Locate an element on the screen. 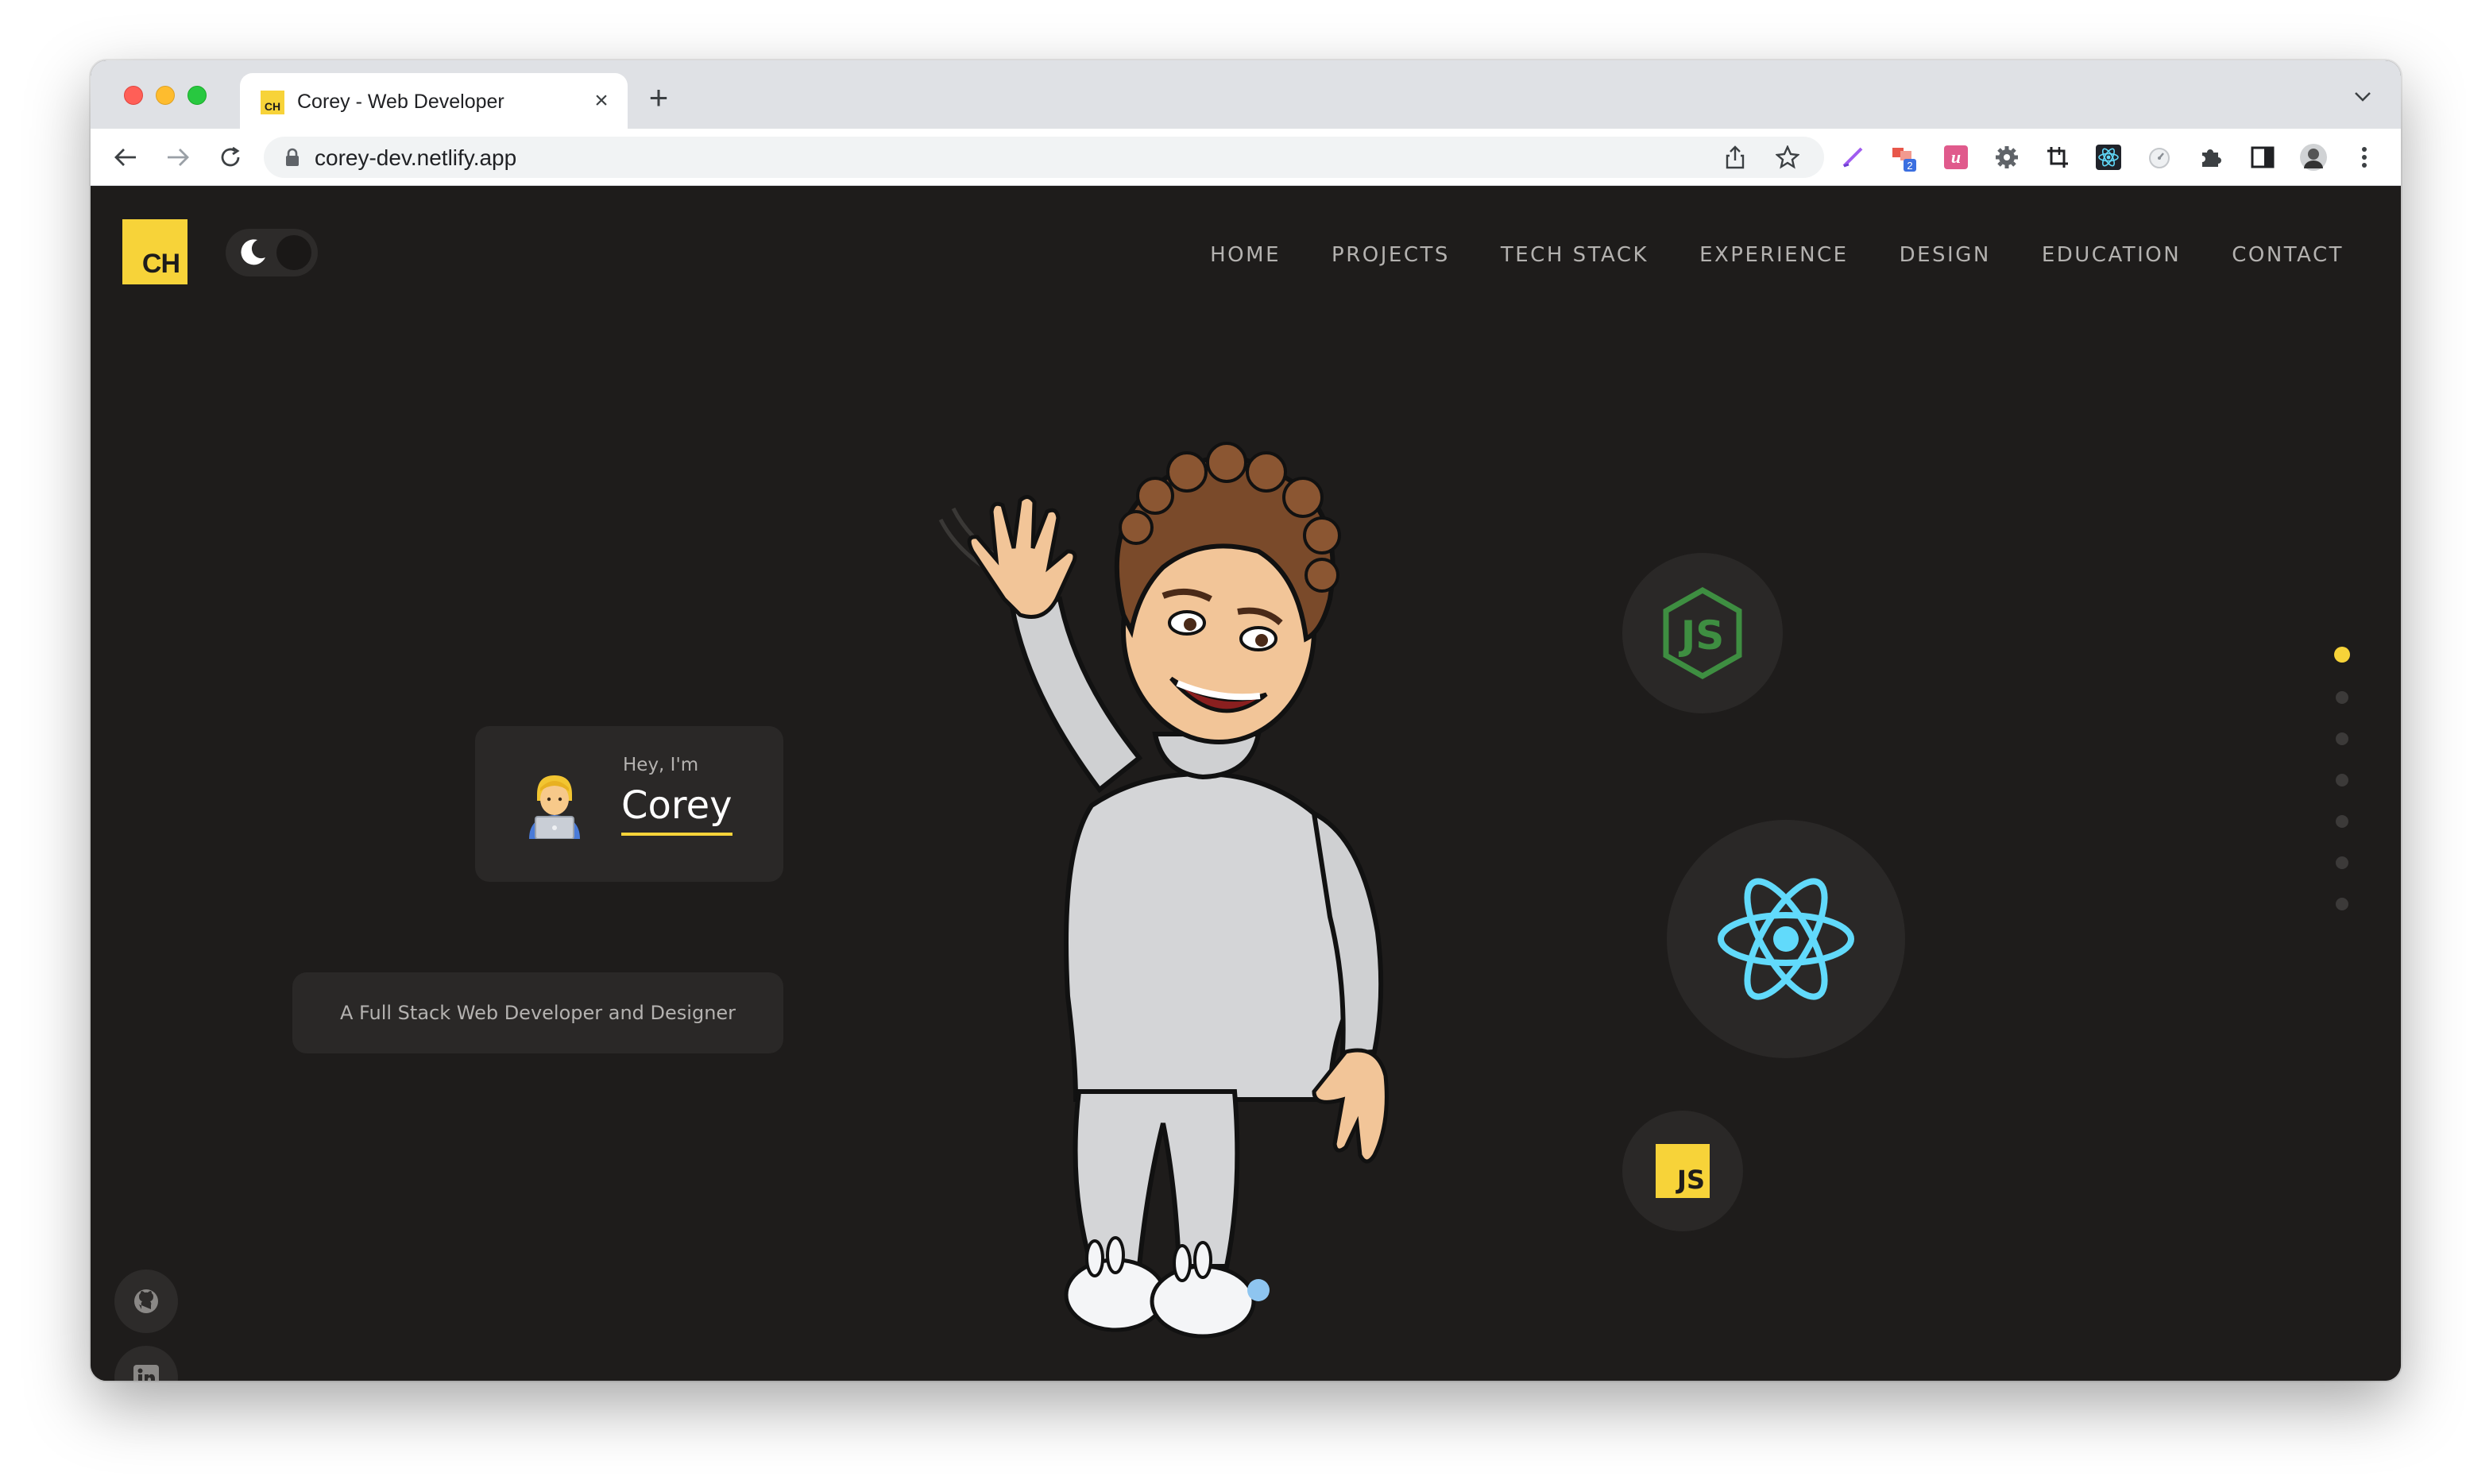 Image resolution: width=2466 pixels, height=1484 pixels. tagline-text: A Full Stack Web Developer and Designer is located at coordinates (537, 1013).